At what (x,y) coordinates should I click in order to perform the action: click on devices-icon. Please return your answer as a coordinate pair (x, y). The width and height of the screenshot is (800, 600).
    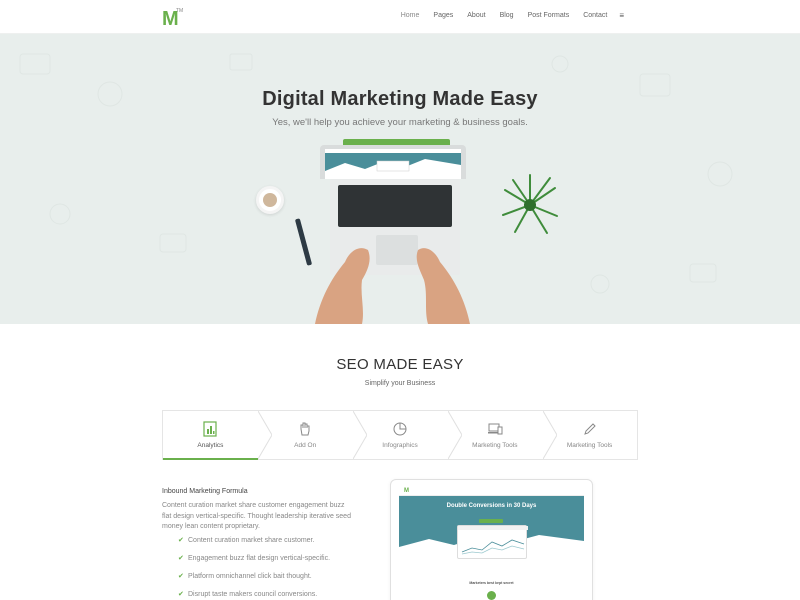
    Looking at the image, I should click on (495, 429).